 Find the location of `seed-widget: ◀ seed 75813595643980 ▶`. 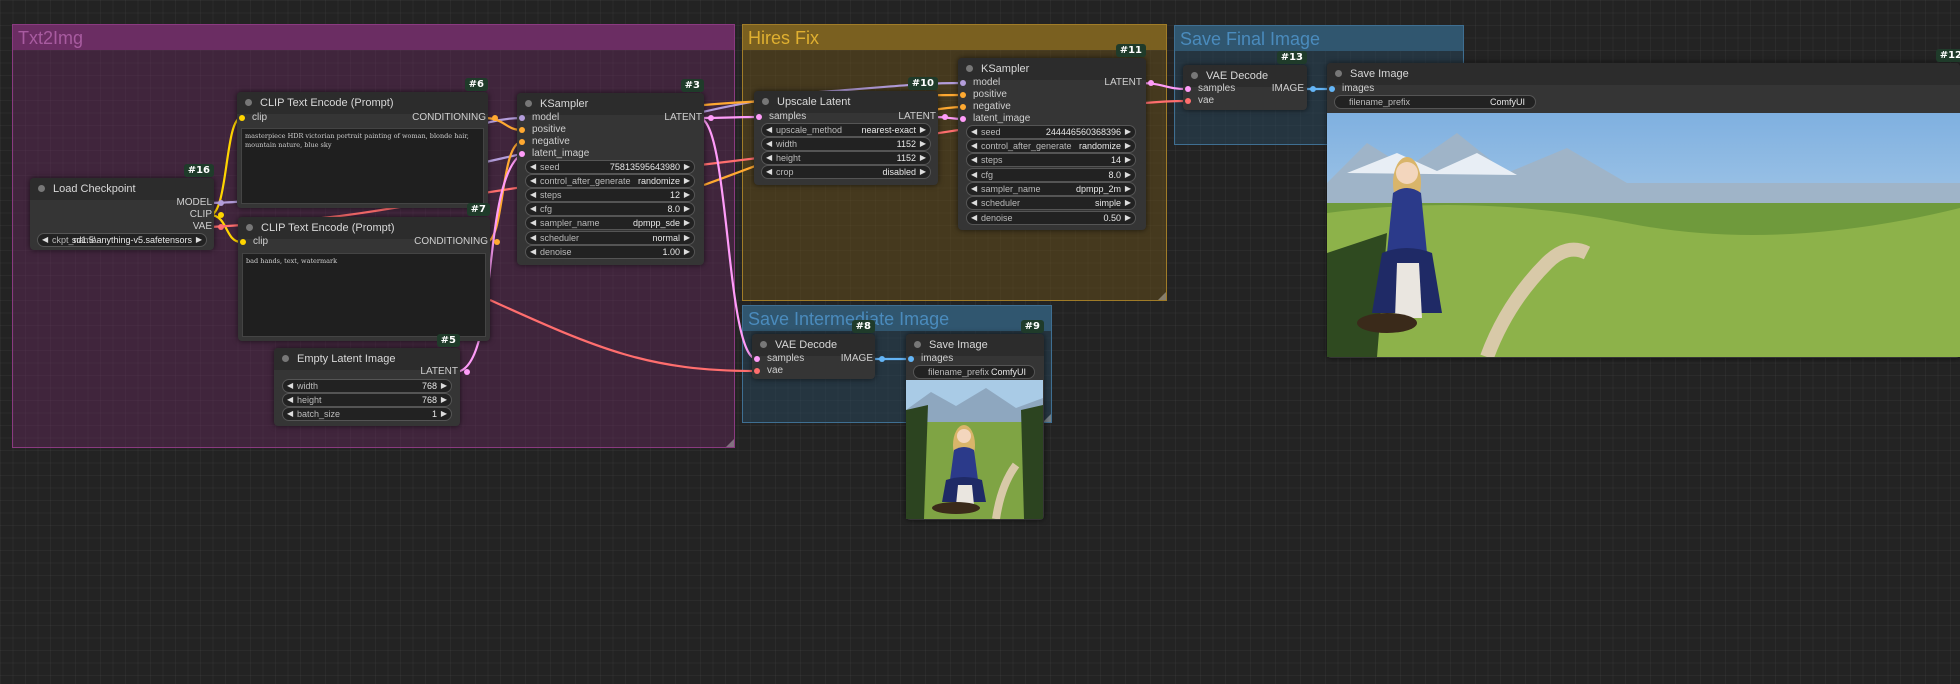

seed-widget: ◀ seed 75813595643980 ▶ is located at coordinates (610, 167).